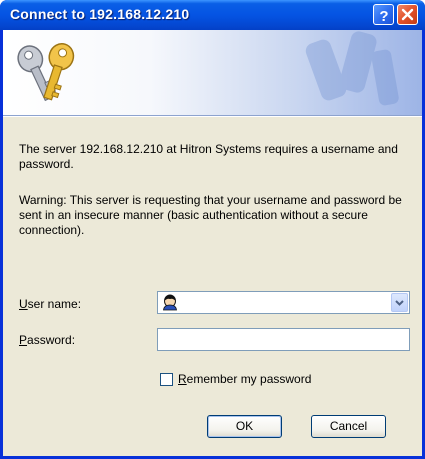 This screenshot has width=425, height=459. I want to click on user-icon, so click(170, 302).